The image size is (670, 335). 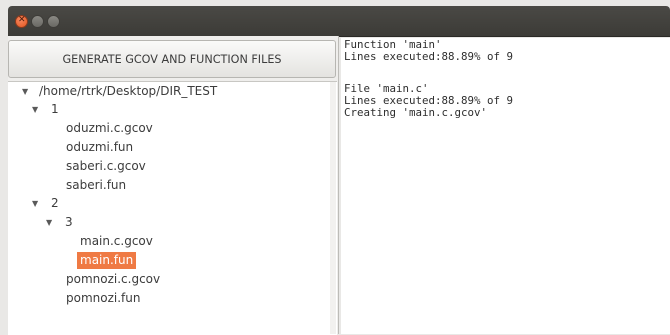 What do you see at coordinates (116, 241) in the screenshot?
I see `tree-node-file: main.c.gcov` at bounding box center [116, 241].